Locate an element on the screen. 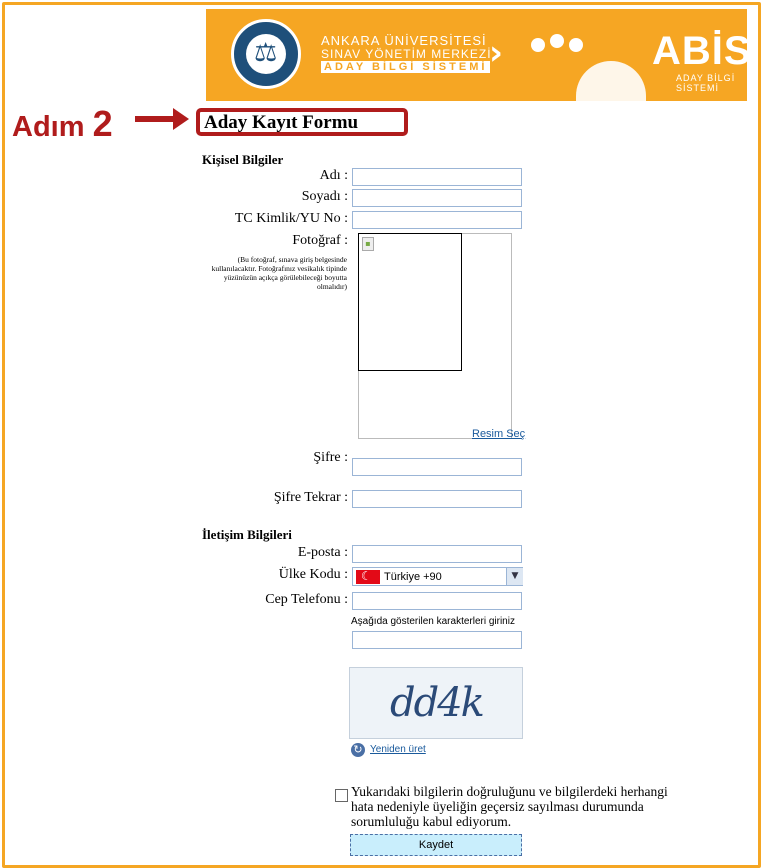 Image resolution: width=761 pixels, height=868 pixels. personal-info-heading: Kişisel Bilgiler is located at coordinates (243, 159).